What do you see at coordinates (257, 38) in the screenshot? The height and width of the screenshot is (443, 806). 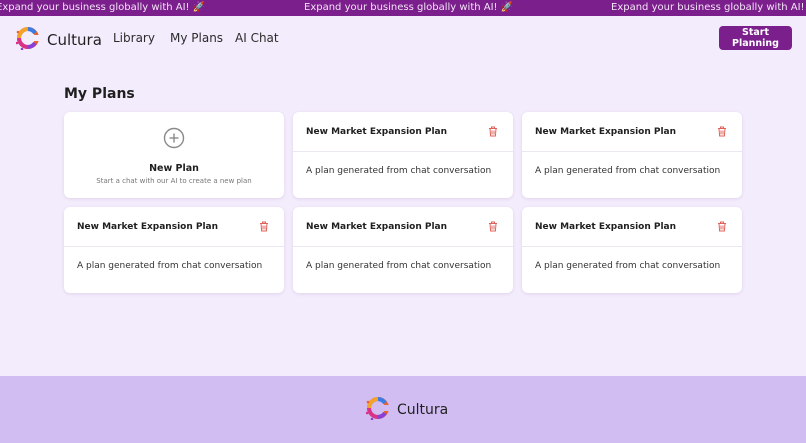 I see `nav-link-ai-chat: AI Chat` at bounding box center [257, 38].